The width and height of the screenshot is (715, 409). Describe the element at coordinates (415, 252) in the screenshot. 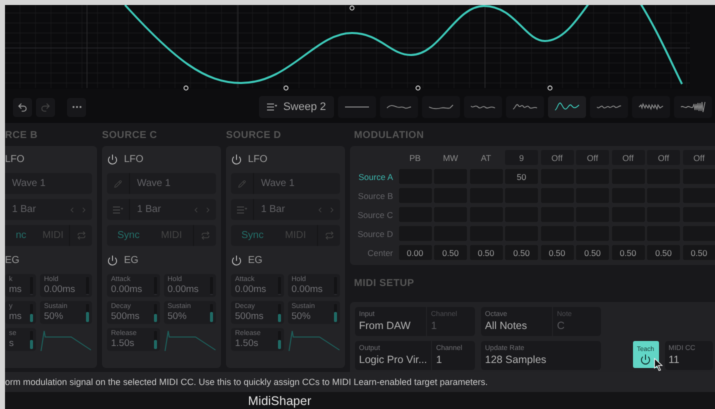

I see `center-cell: 0.00` at that location.